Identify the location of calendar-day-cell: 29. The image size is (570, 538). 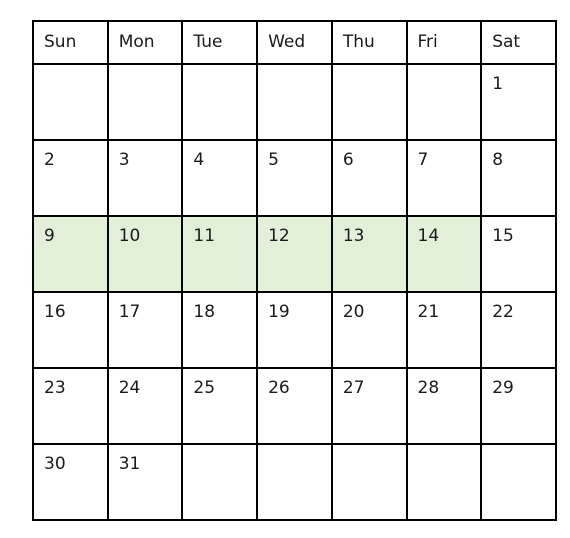
(518, 406).